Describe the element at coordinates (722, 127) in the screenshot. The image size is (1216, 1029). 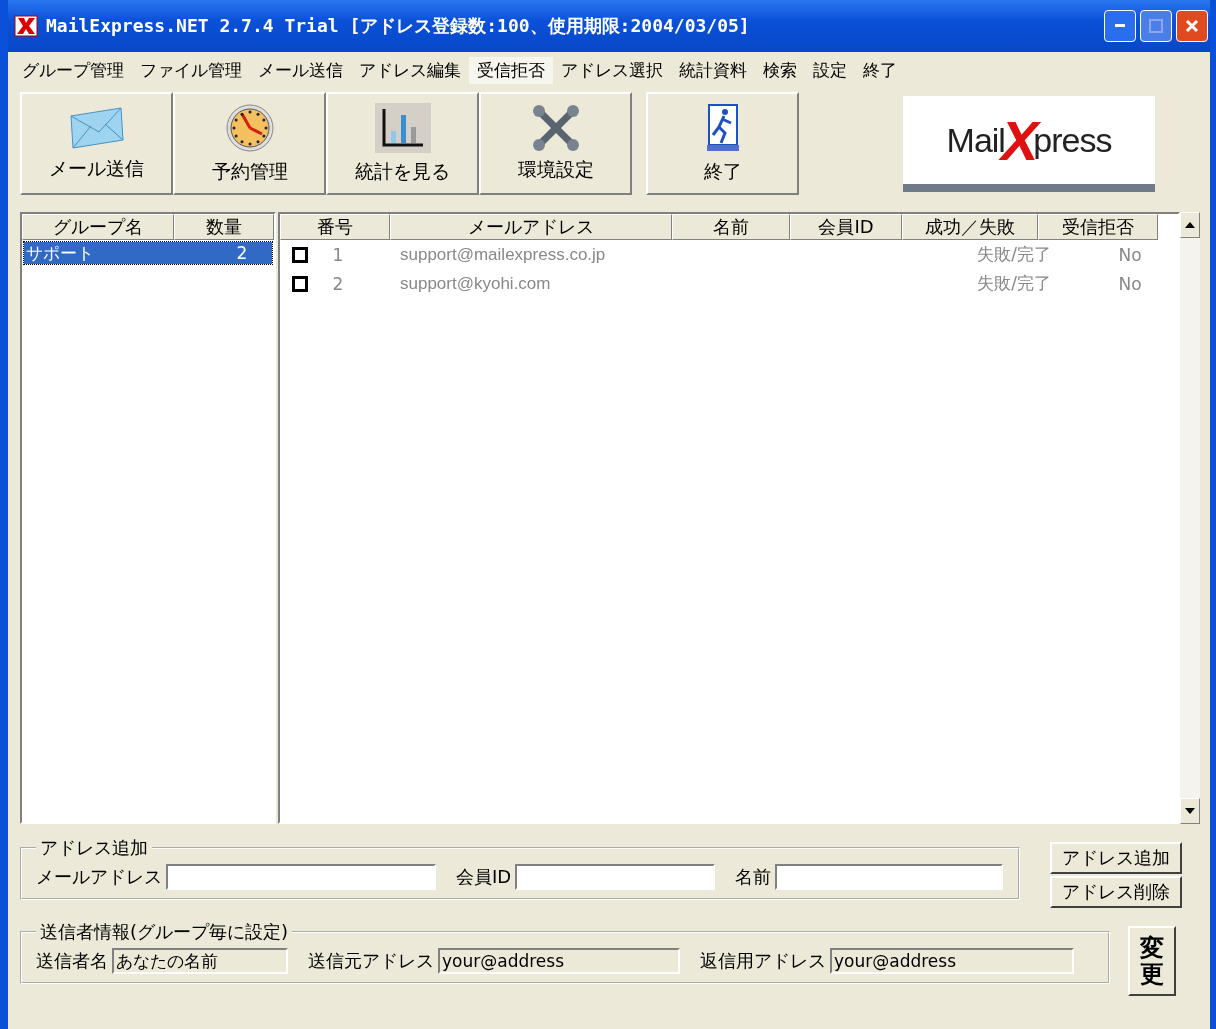
I see `running-person-exit-icon` at that location.